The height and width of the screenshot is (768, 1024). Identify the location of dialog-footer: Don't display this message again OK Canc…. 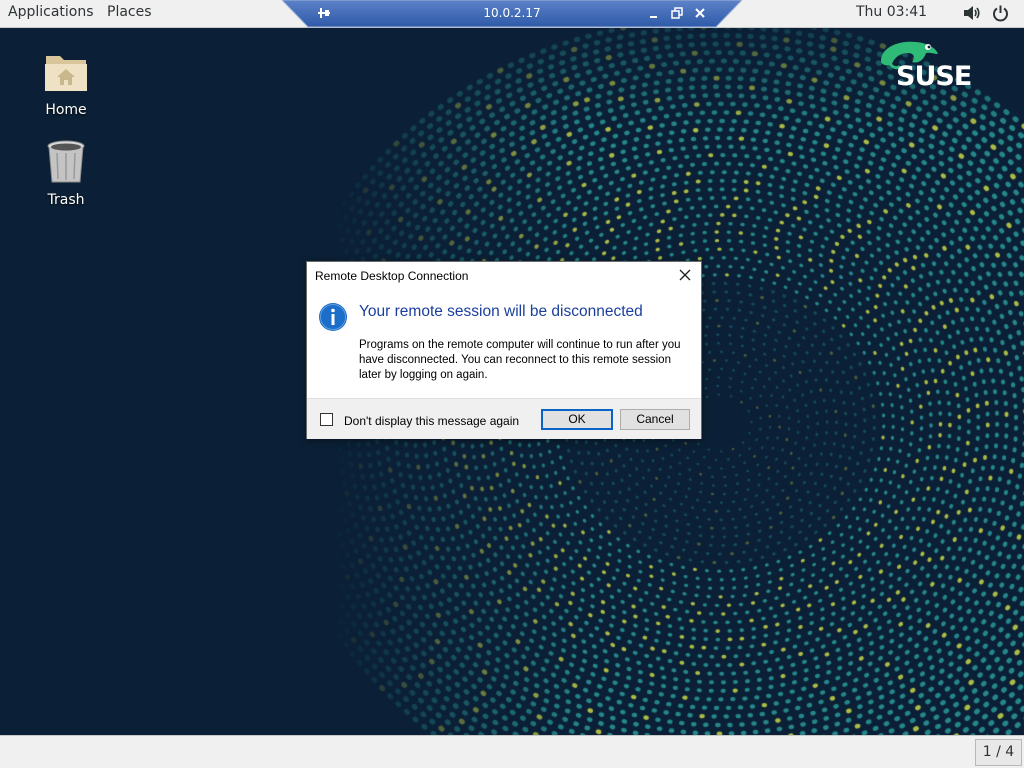
(504, 418).